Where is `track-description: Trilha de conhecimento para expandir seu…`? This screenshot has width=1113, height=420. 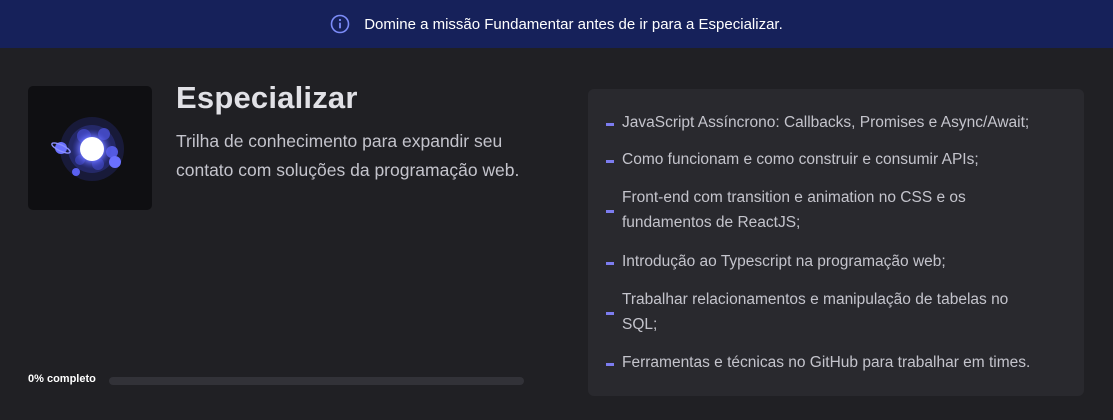
track-description: Trilha de conhecimento para expandir seu… is located at coordinates (348, 155).